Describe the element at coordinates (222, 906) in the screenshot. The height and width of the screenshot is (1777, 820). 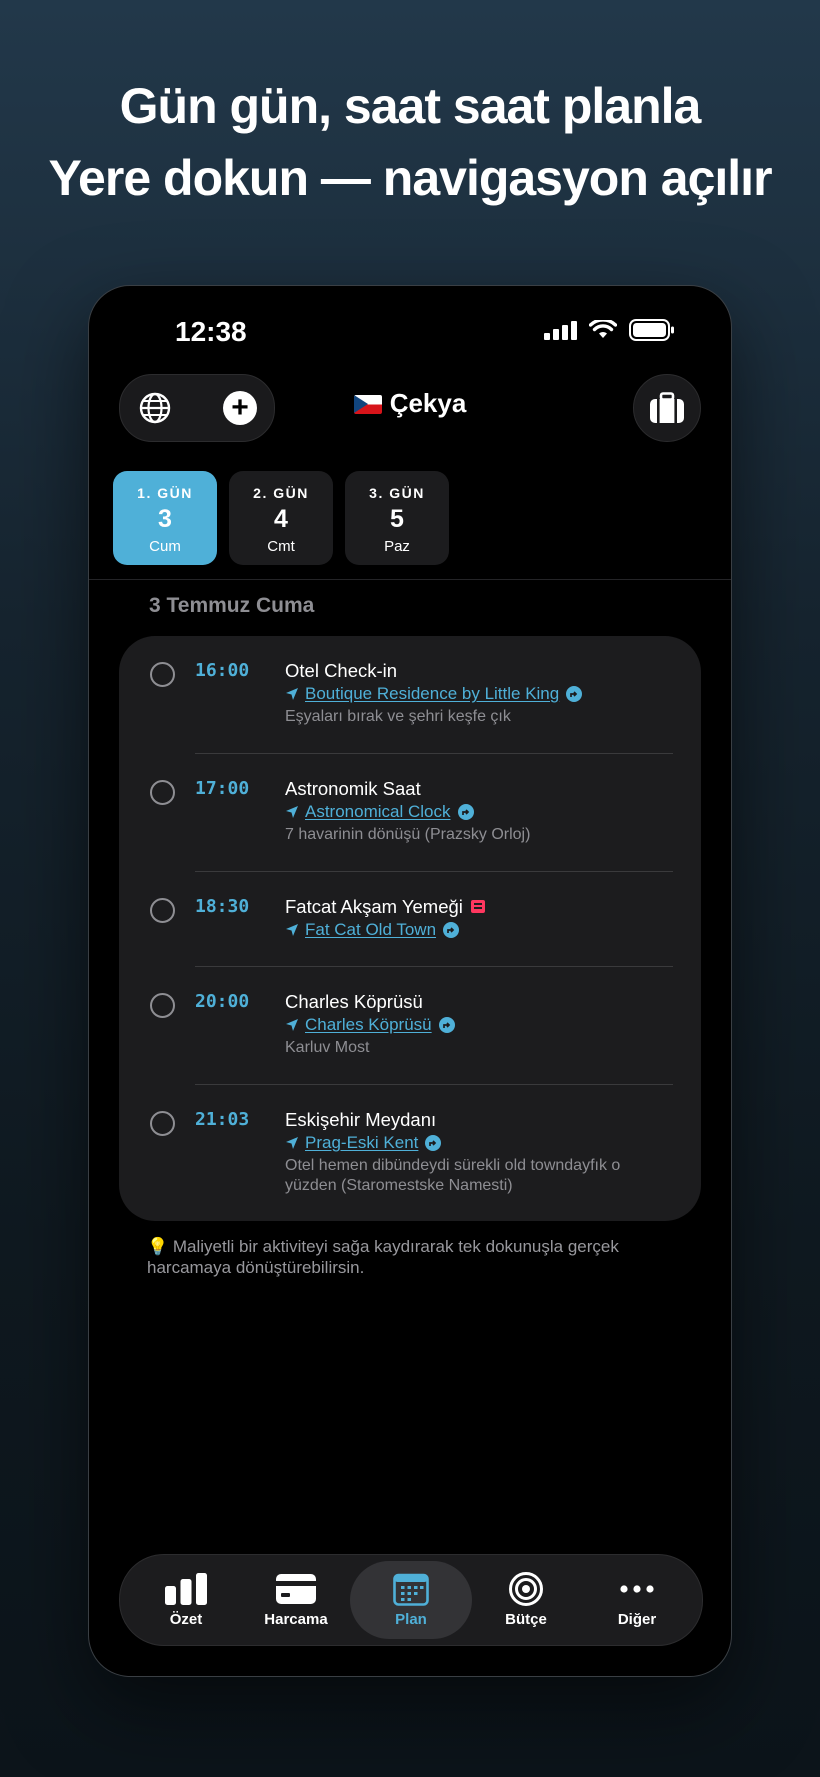
I see `item-time: 18:30` at that location.